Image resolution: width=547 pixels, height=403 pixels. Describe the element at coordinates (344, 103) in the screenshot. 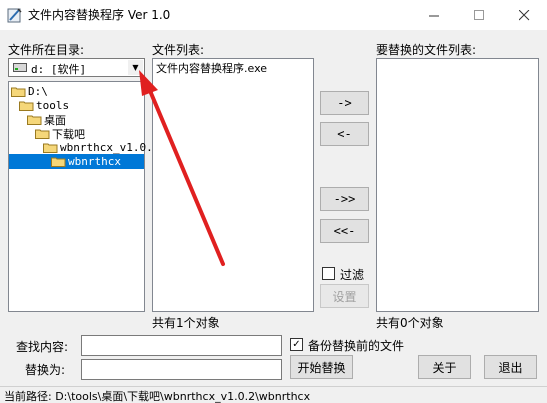

I see `move-one-button: ->` at that location.